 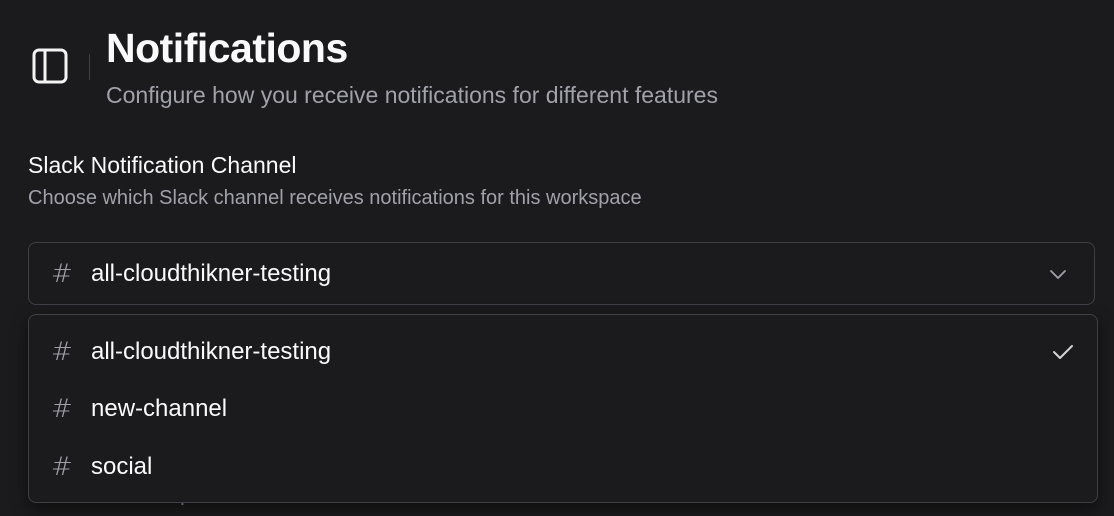 What do you see at coordinates (211, 273) in the screenshot?
I see `selected-channel-value: all-cloudthikner-testing` at bounding box center [211, 273].